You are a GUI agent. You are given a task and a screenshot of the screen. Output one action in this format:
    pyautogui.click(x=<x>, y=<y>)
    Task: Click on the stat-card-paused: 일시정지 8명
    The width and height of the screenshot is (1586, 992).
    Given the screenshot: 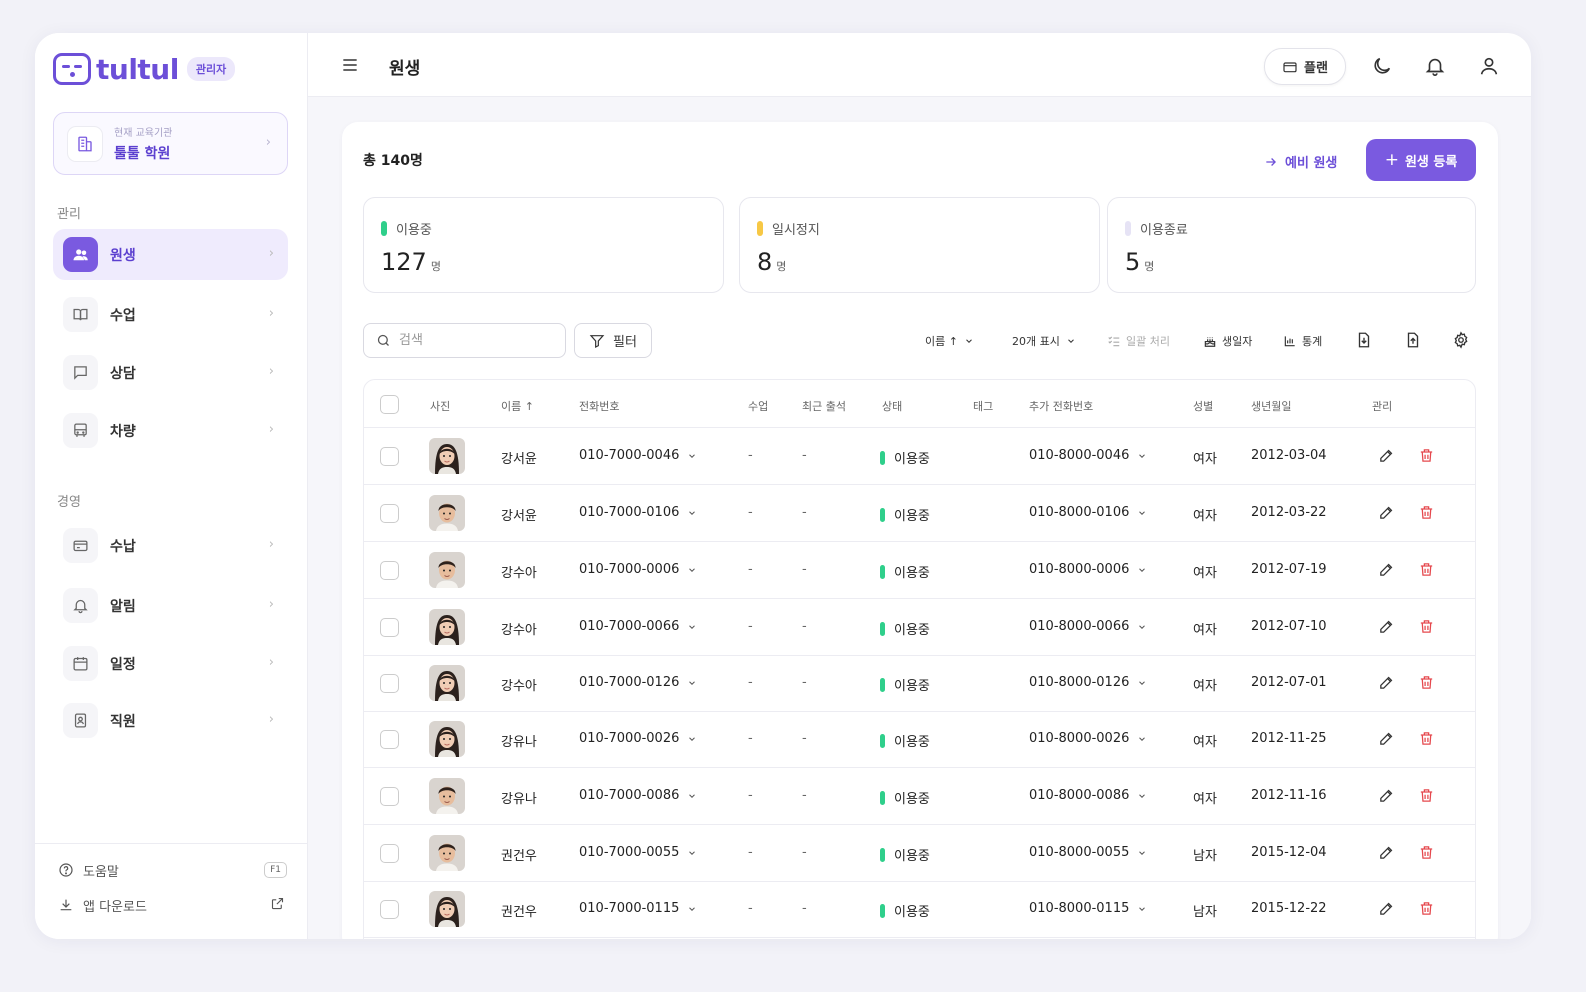 What is the action you would take?
    pyautogui.click(x=919, y=245)
    